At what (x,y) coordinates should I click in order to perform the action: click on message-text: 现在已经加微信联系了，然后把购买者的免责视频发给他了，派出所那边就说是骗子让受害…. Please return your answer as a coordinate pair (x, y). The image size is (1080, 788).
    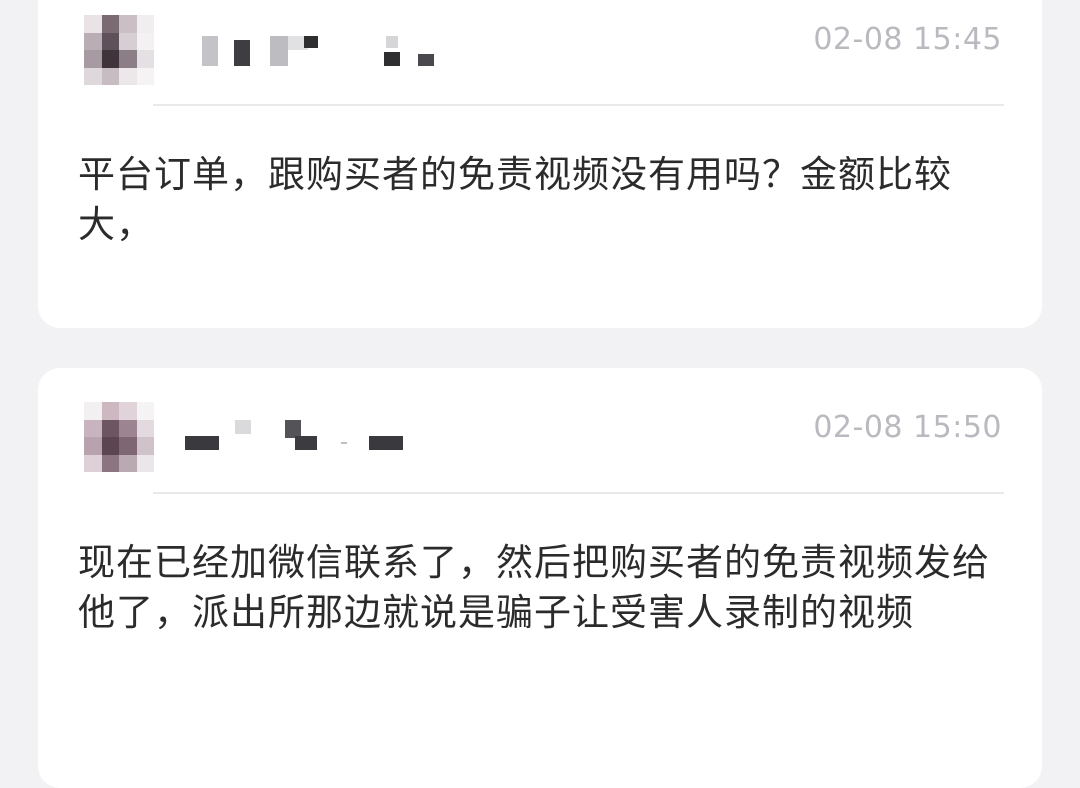
    Looking at the image, I should click on (534, 587).